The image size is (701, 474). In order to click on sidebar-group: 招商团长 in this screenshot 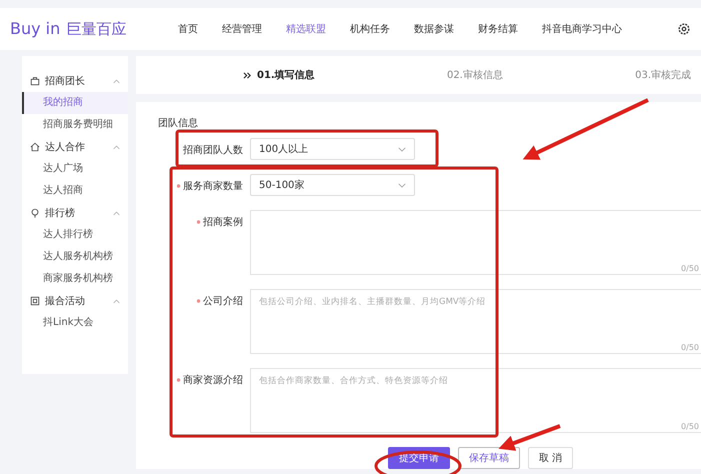, I will do `click(75, 81)`.